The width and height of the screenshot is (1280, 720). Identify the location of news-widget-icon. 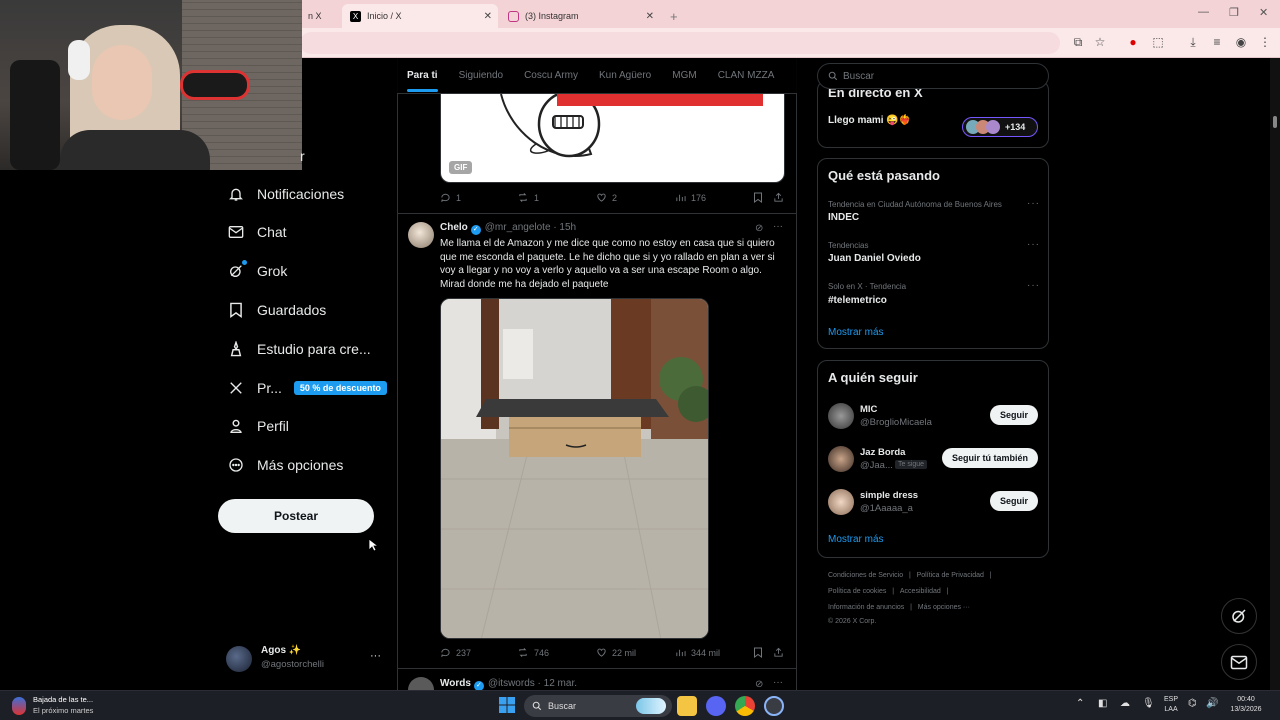
(19, 706).